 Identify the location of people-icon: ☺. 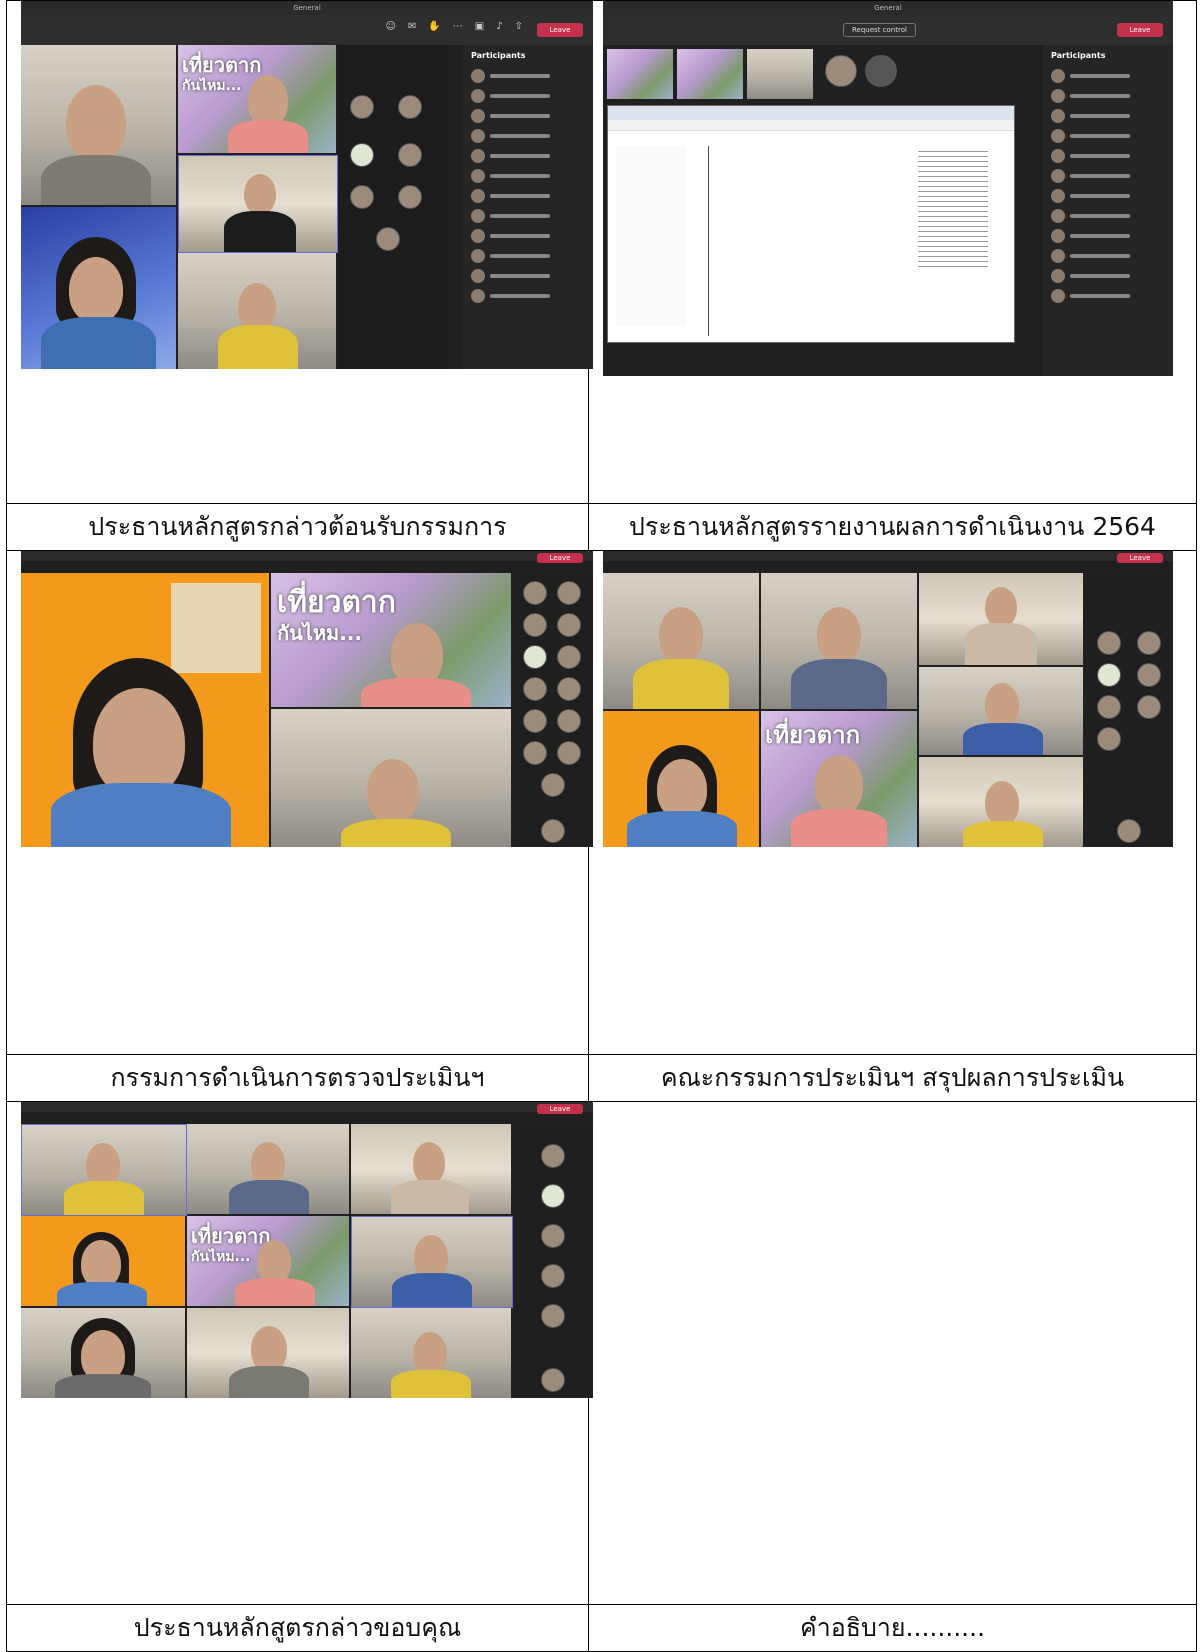
(390, 26).